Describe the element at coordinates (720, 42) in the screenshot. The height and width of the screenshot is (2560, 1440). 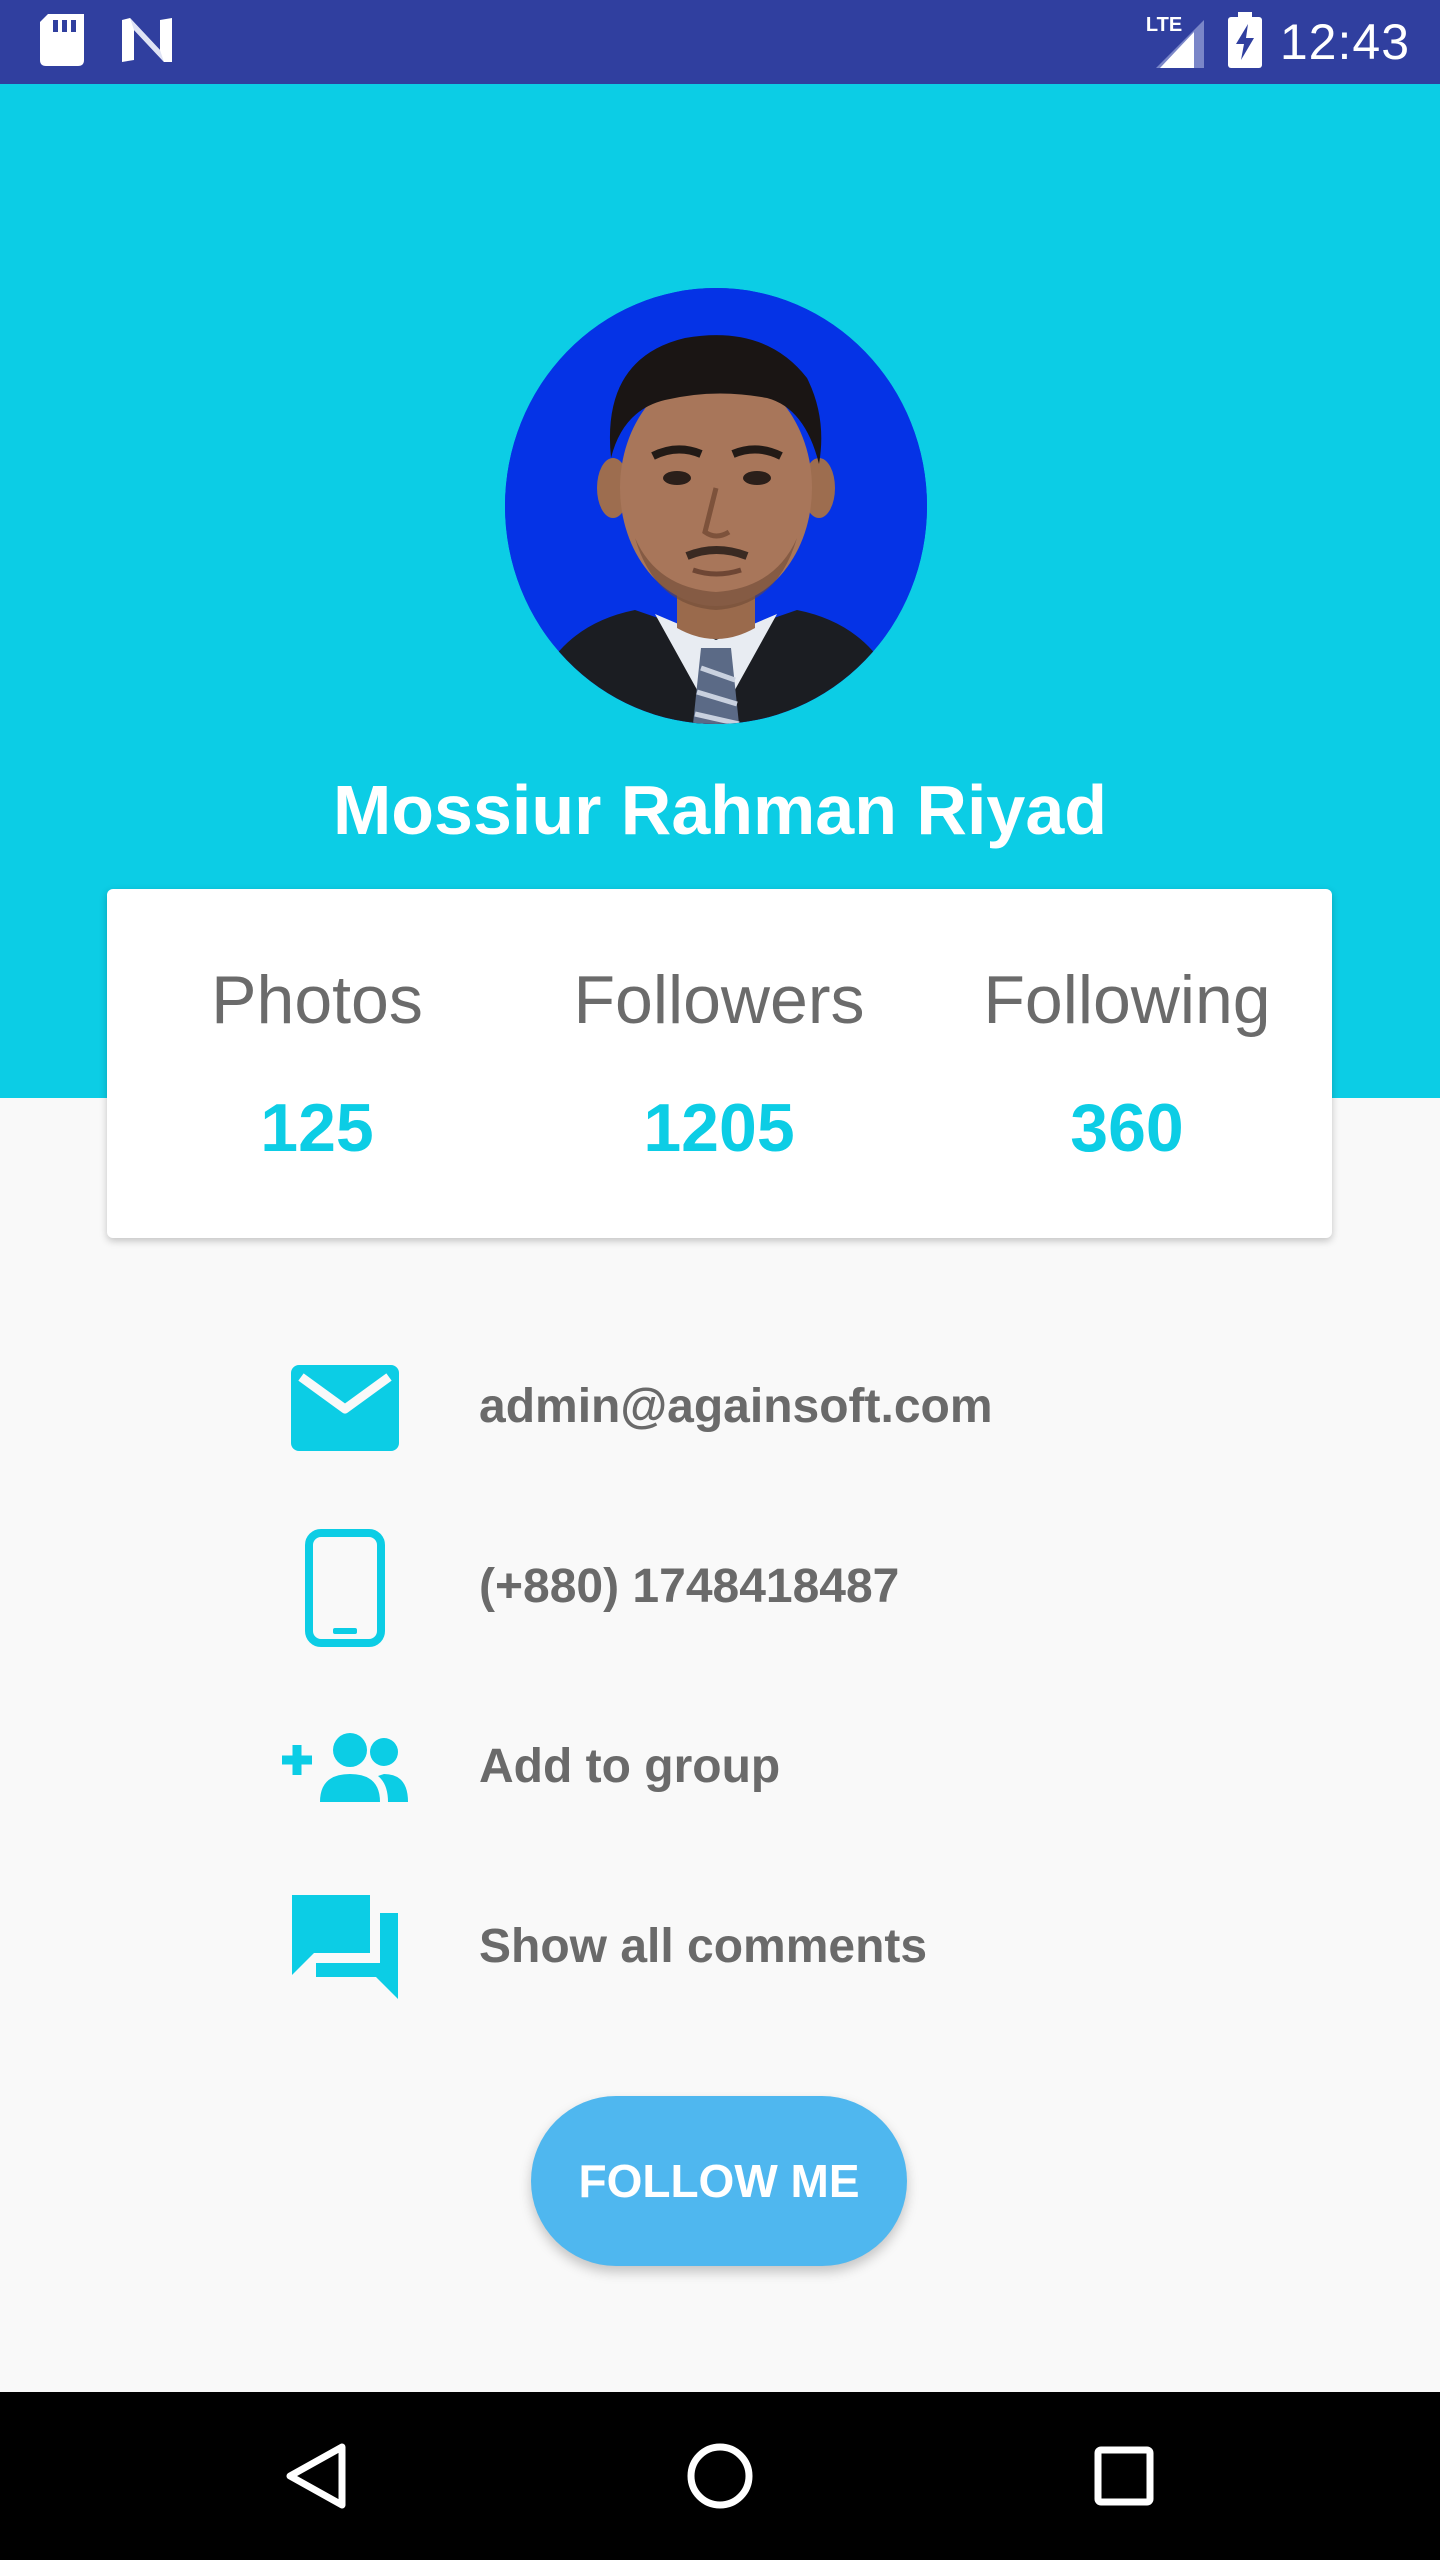
I see `status-bar: LTE 12:43` at that location.